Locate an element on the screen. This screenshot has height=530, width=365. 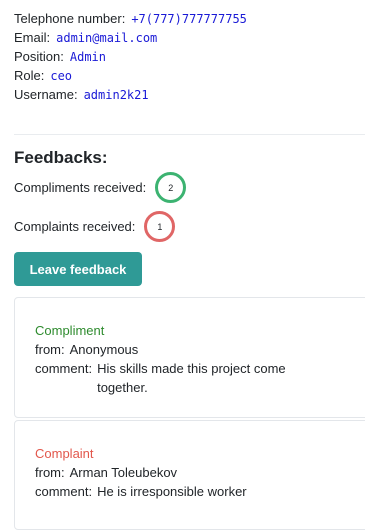
compliments-row: Compliments received: 2 is located at coordinates (100, 187).